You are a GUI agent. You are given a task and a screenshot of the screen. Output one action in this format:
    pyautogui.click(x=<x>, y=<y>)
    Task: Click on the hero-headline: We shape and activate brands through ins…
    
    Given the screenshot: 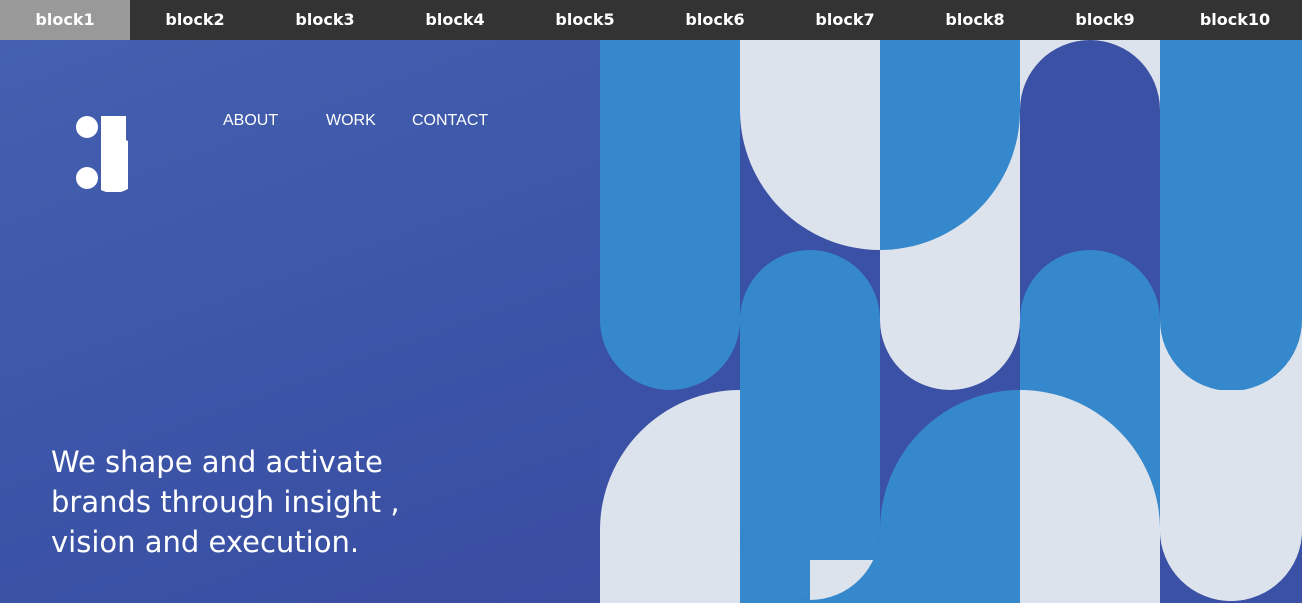 What is the action you would take?
    pyautogui.click(x=311, y=502)
    